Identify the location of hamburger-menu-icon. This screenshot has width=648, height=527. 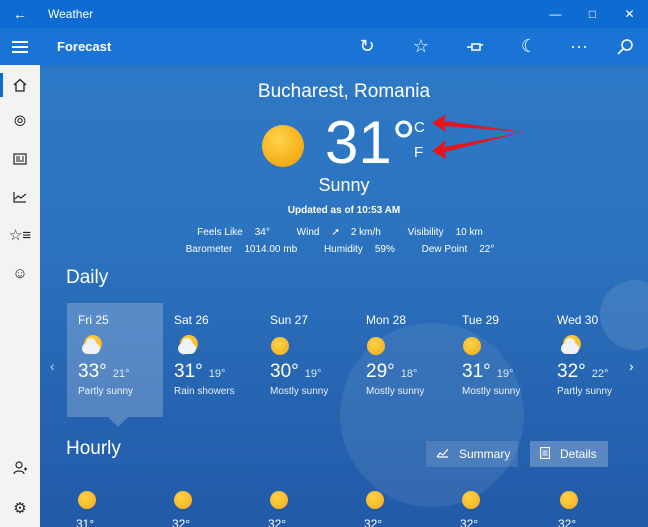
(20, 46).